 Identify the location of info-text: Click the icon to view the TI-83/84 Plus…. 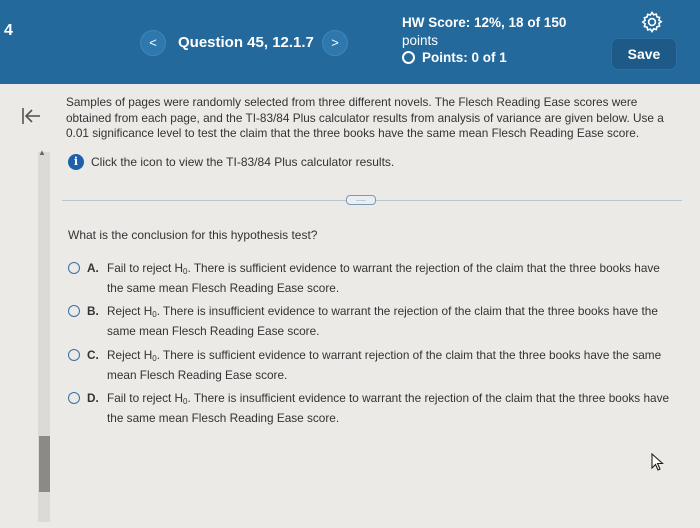
(243, 162).